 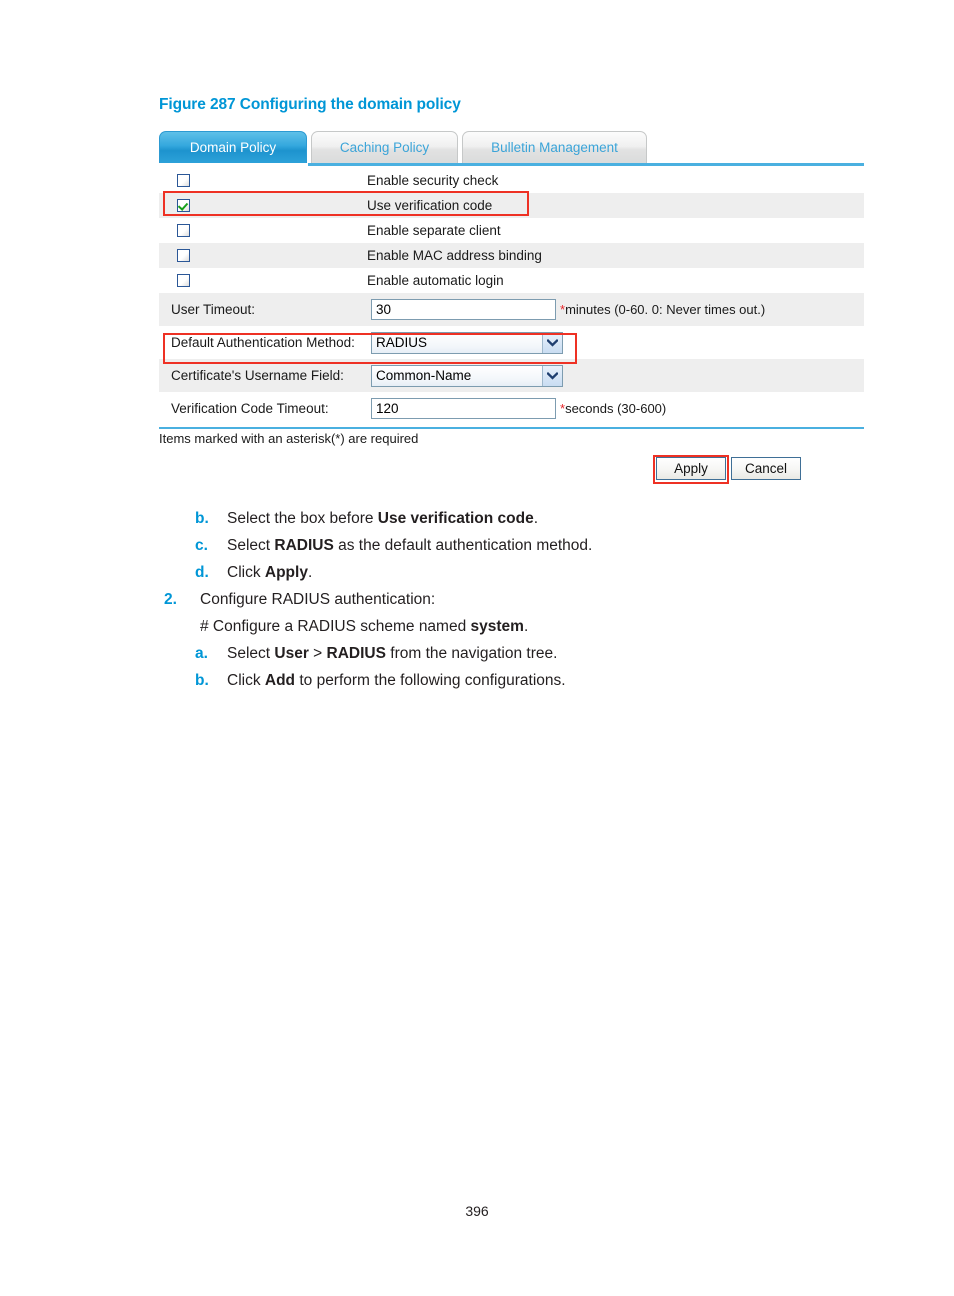 I want to click on certificate-username-field-label: Certificate's Username Field:, so click(x=257, y=375).